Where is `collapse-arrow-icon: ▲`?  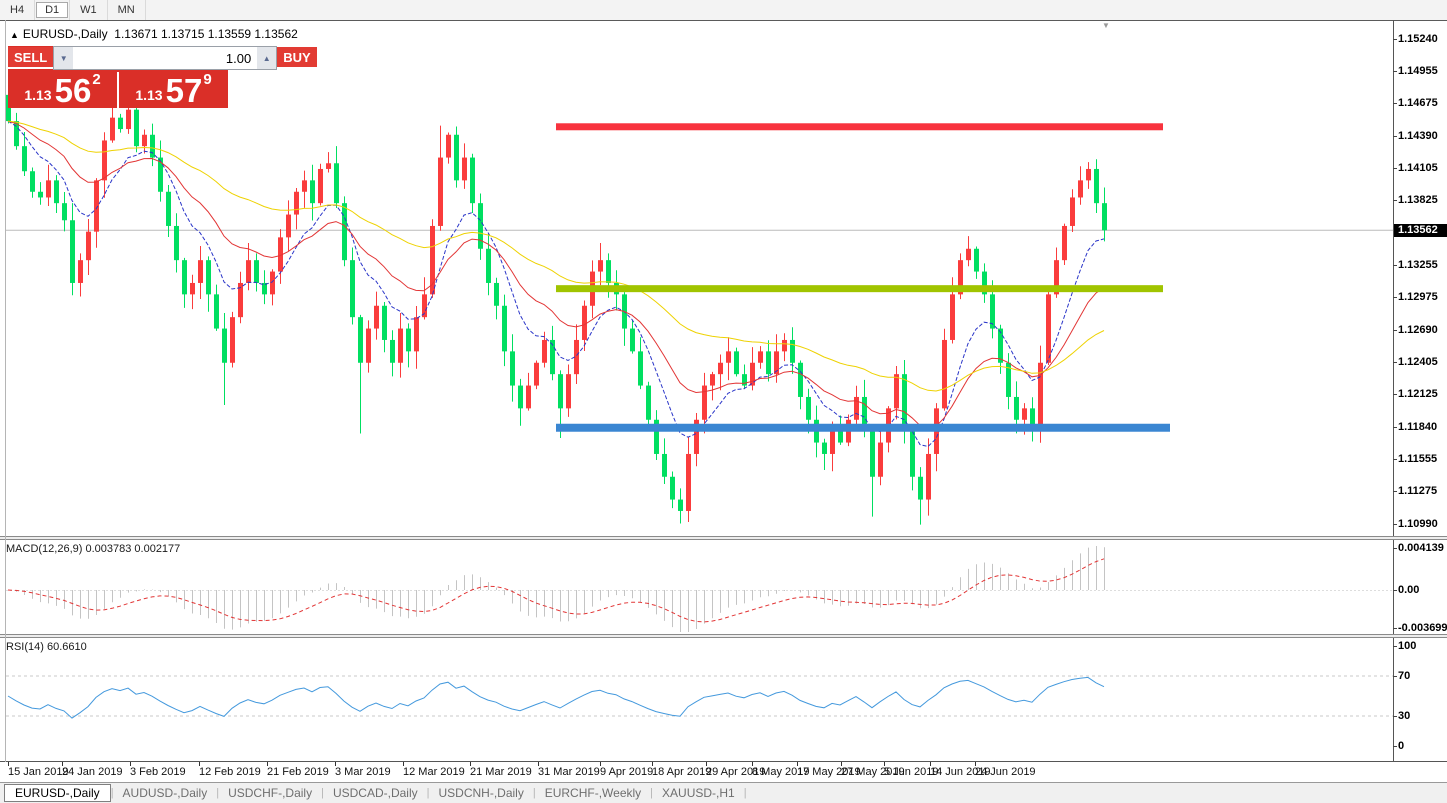 collapse-arrow-icon: ▲ is located at coordinates (14, 35).